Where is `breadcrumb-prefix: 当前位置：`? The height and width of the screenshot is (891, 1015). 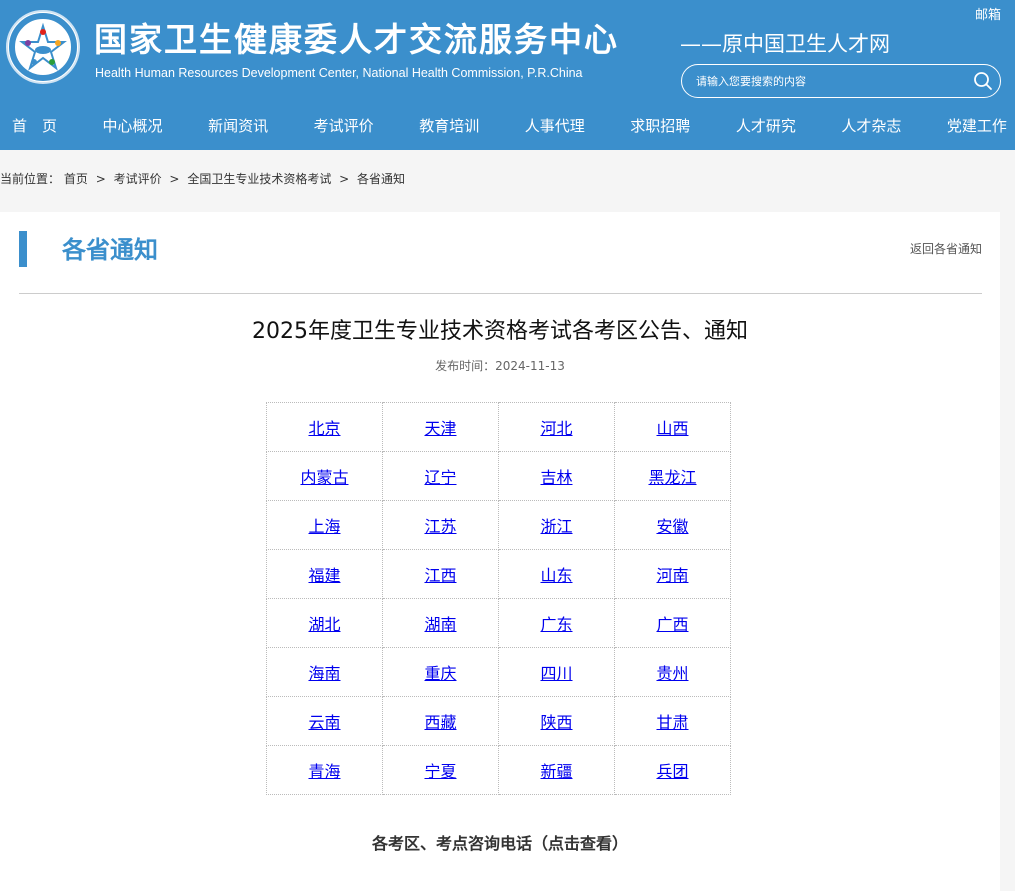
breadcrumb-prefix: 当前位置： is located at coordinates (30, 179).